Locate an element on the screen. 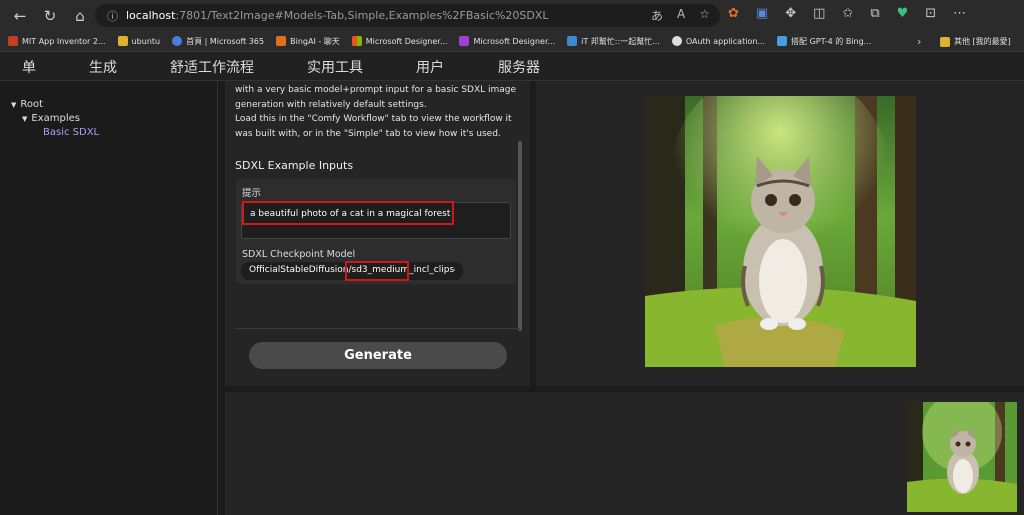 This screenshot has height=515, width=1024. tab-comfy-workflow: 舒适工作流程 is located at coordinates (212, 67).